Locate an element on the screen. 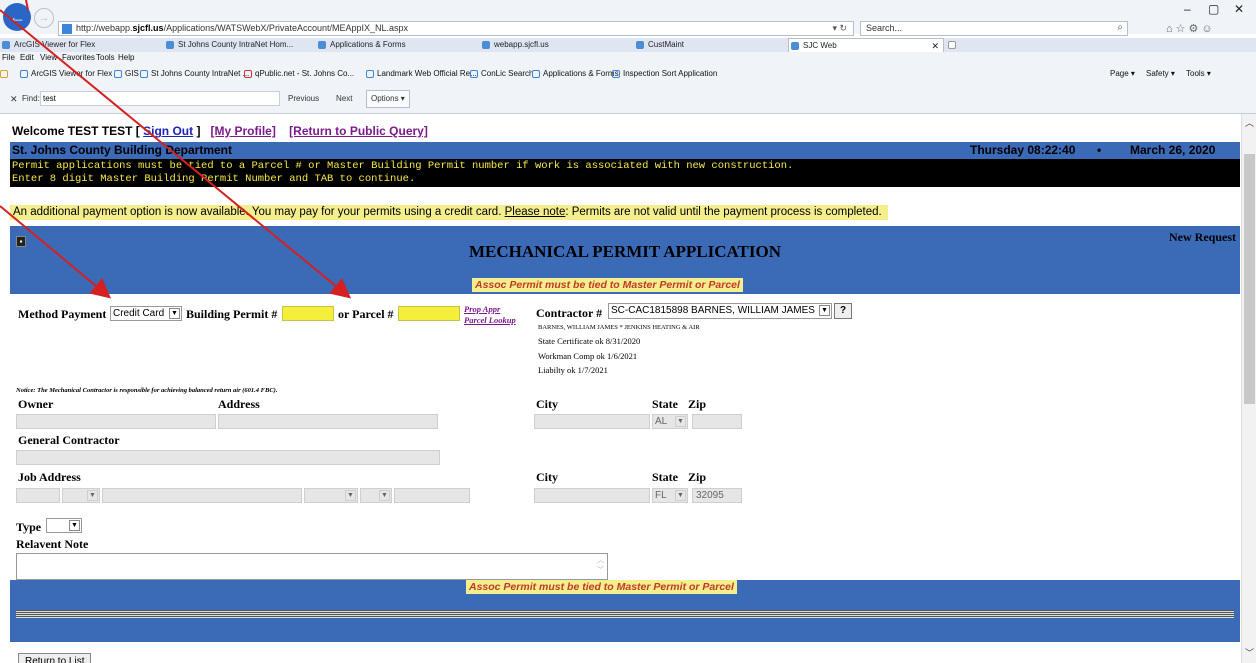 The image size is (1256, 663). parcel-input is located at coordinates (429, 313).